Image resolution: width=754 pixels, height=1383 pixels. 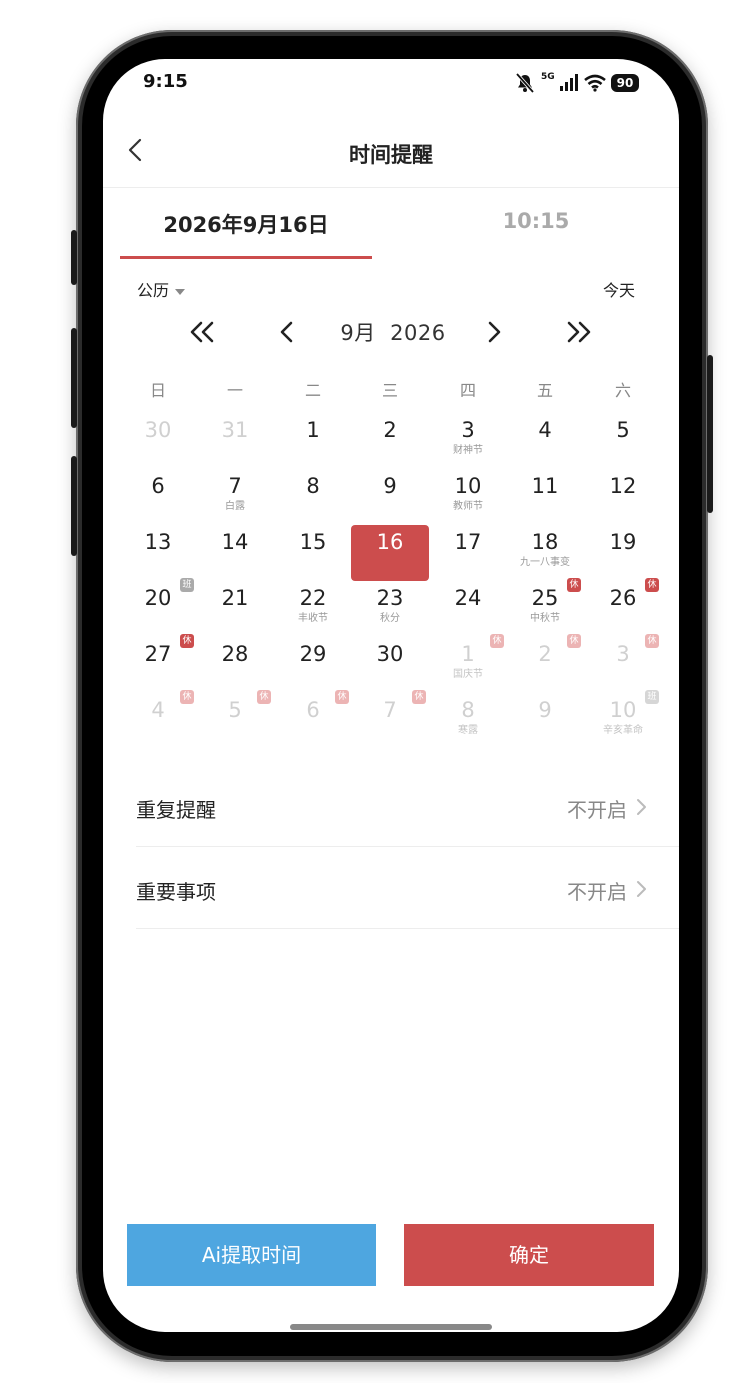 I want to click on network-type: 5G, so click(x=548, y=77).